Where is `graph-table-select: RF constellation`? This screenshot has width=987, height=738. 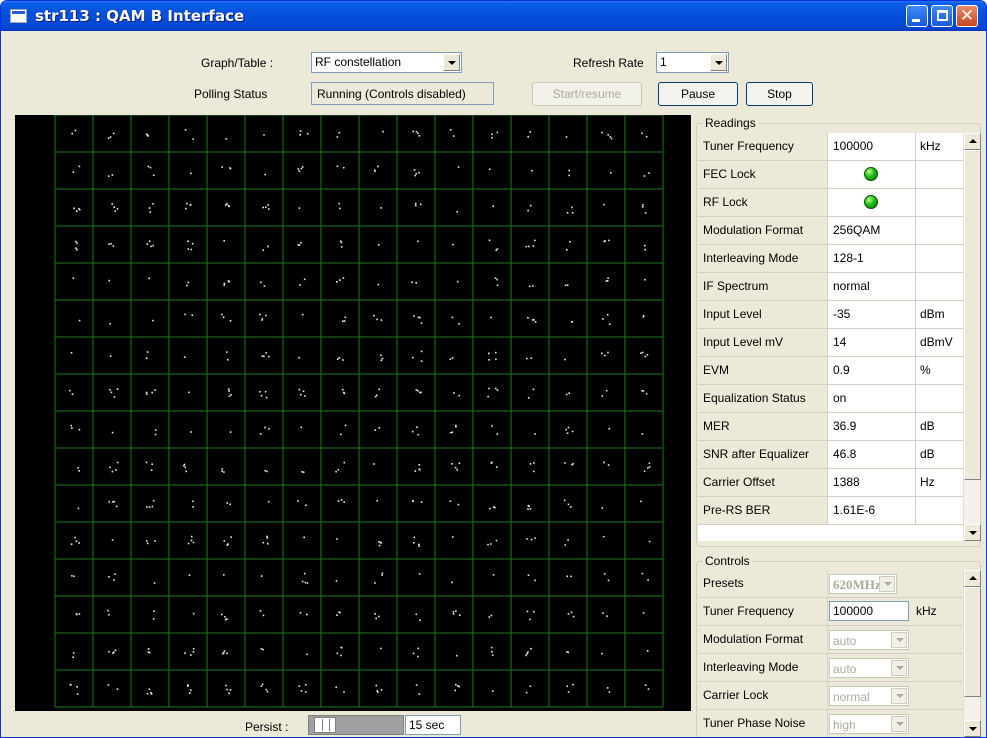
graph-table-select: RF constellation is located at coordinates (386, 62).